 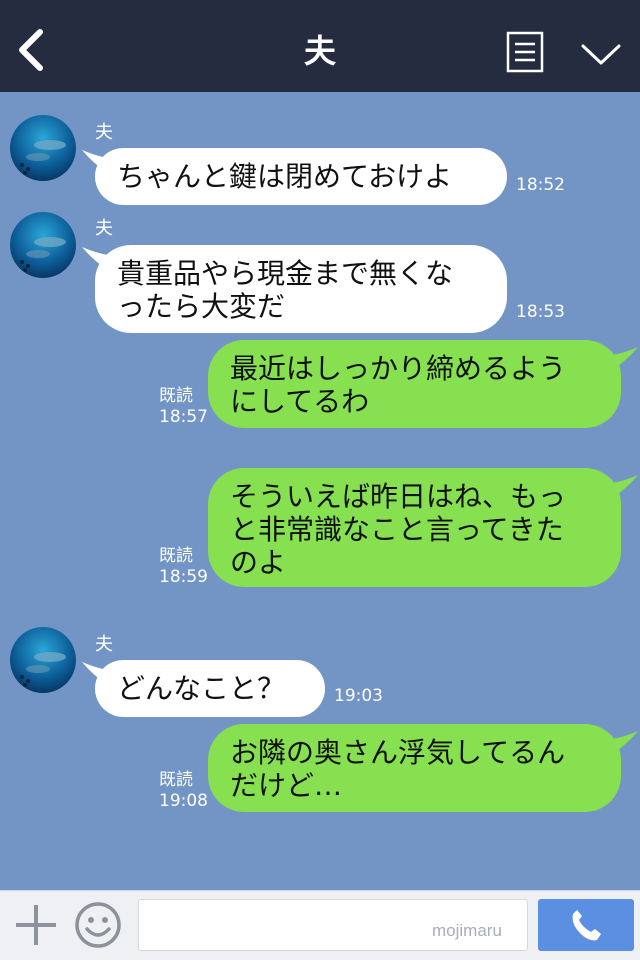 What do you see at coordinates (285, 176) in the screenshot?
I see `message-text: ちゃんと鍵は閉めておけよ` at bounding box center [285, 176].